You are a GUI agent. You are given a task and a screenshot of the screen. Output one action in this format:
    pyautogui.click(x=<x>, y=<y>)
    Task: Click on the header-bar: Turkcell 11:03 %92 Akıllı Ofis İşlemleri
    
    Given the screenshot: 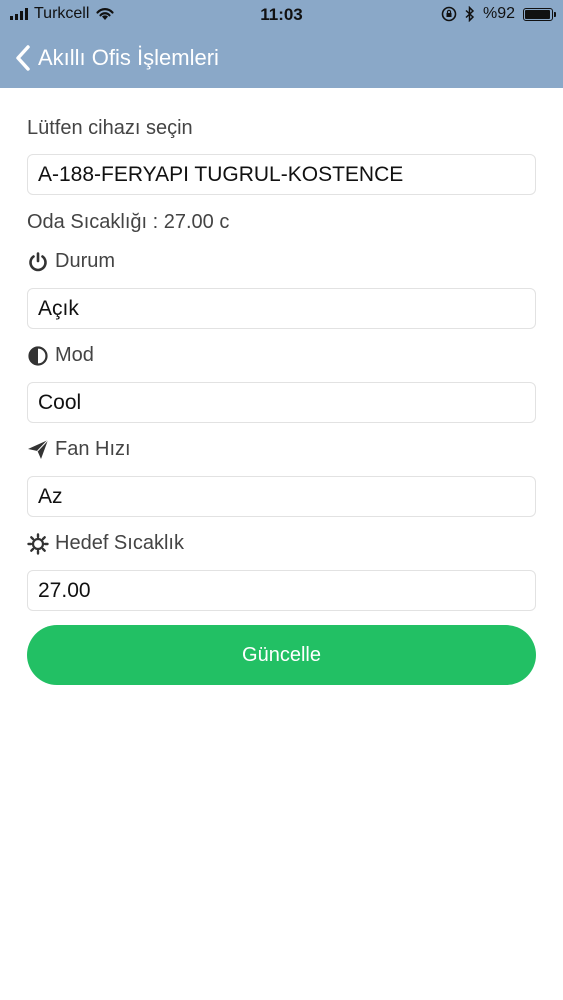 What is the action you would take?
    pyautogui.click(x=281, y=44)
    